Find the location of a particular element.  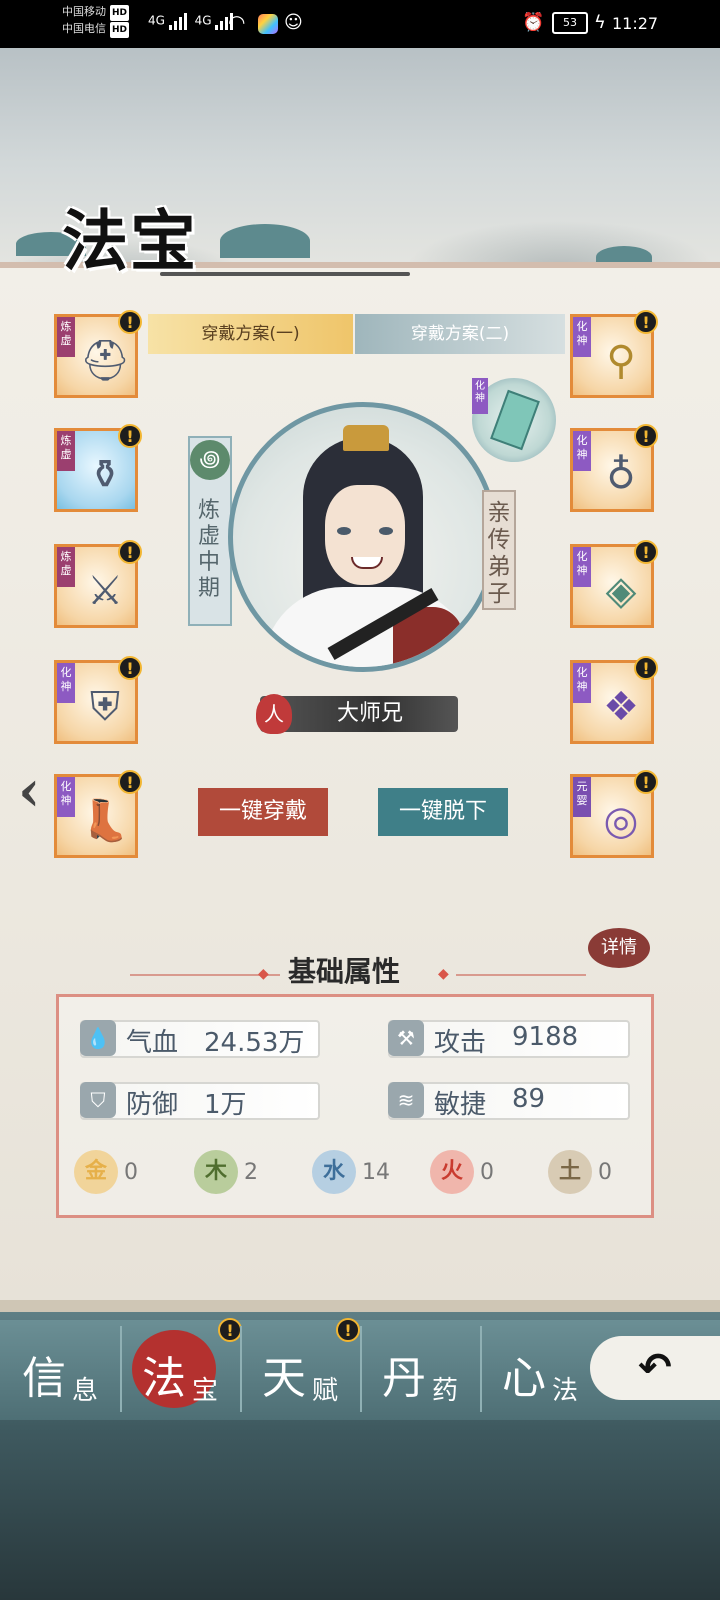

jade-icon: ◈ is located at coordinates (621, 591).